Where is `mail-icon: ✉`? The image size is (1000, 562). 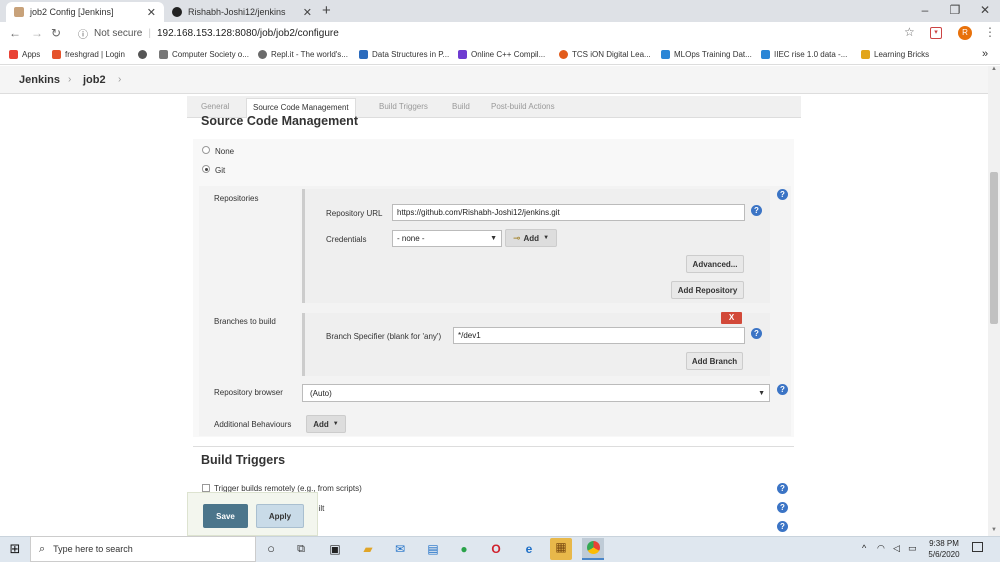
mail-icon: ✉ is located at coordinates (400, 549).